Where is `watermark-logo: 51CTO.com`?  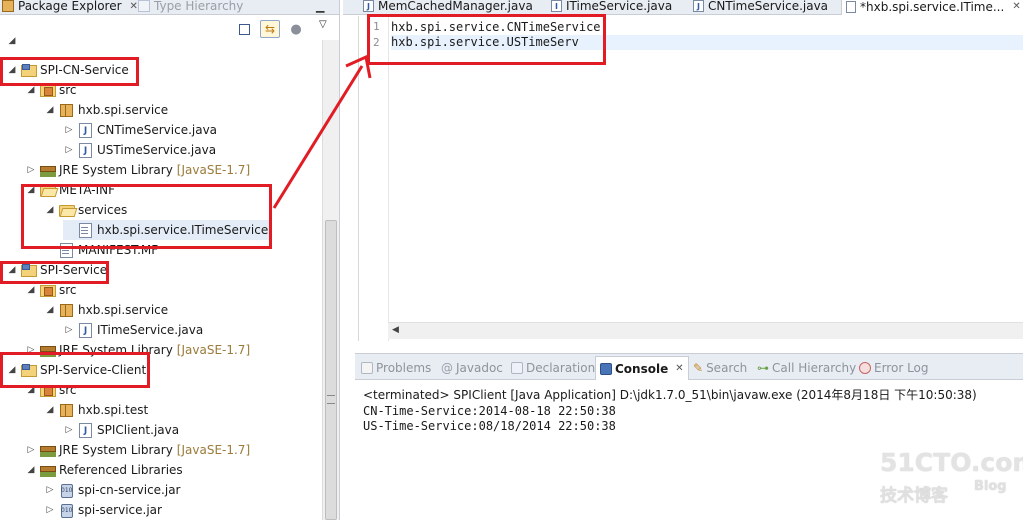
watermark-logo: 51CTO.com is located at coordinates (951, 462).